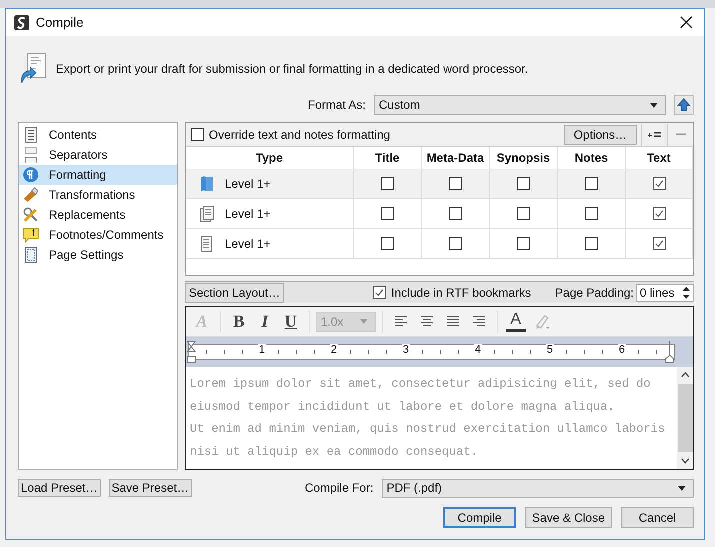 Image resolution: width=715 pixels, height=547 pixels. What do you see at coordinates (685, 375) in the screenshot?
I see `scroll-up-icon` at bounding box center [685, 375].